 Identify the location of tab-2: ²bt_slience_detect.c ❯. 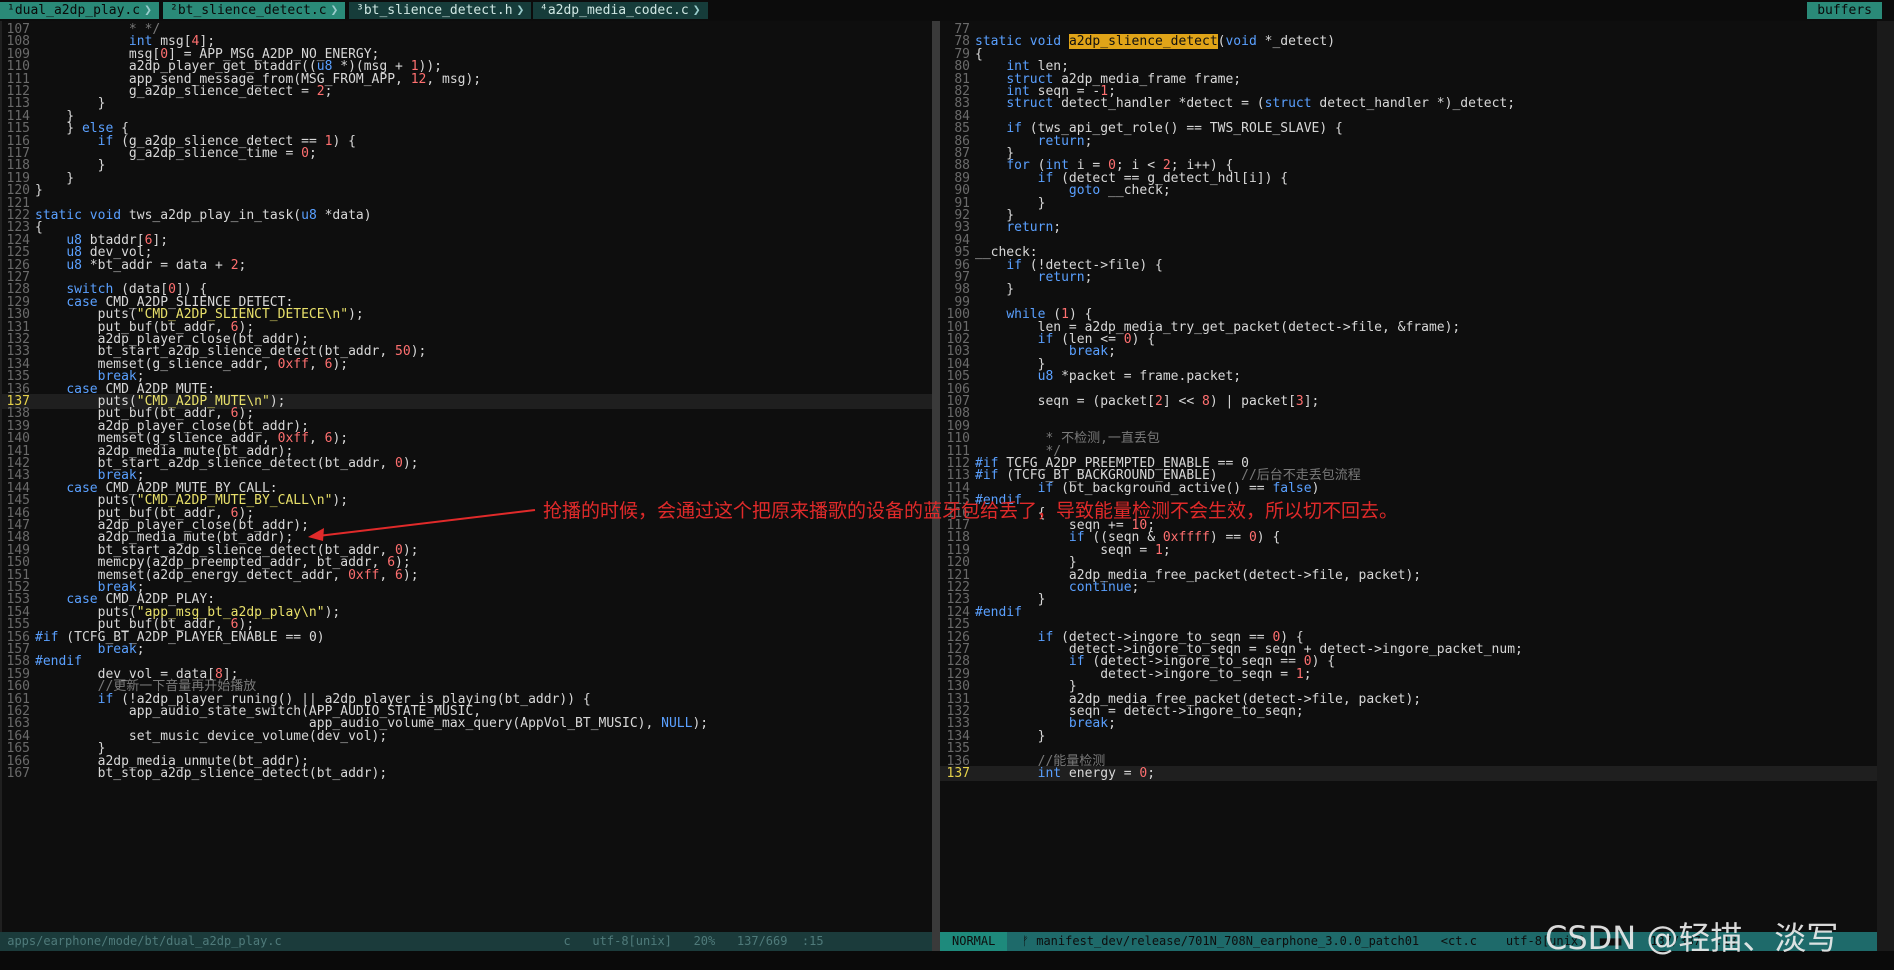
(254, 10).